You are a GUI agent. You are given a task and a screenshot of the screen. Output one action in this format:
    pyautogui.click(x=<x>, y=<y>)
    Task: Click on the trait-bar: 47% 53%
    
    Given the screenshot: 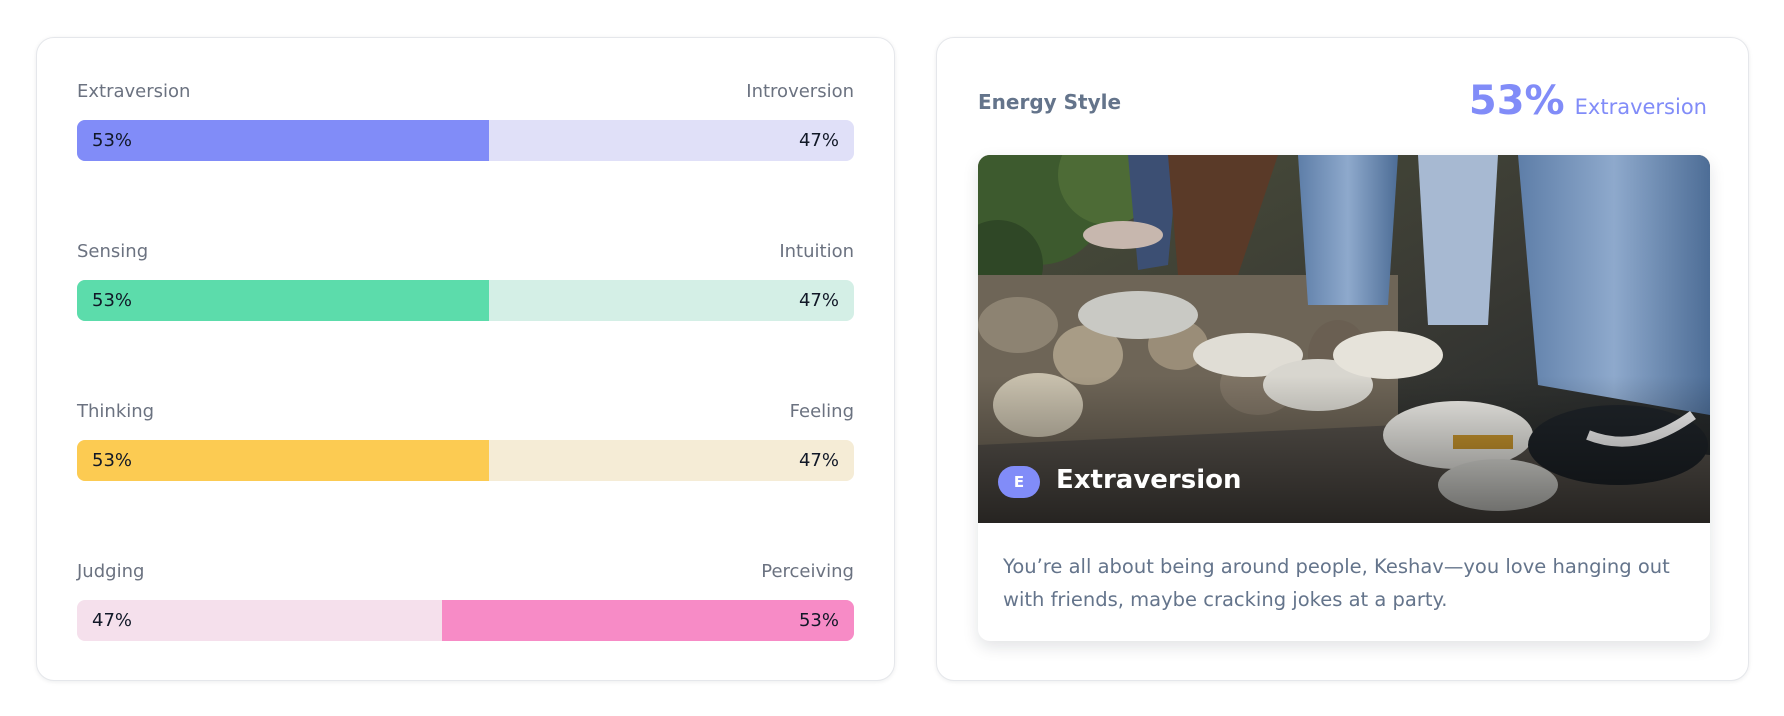 What is the action you would take?
    pyautogui.click(x=465, y=620)
    